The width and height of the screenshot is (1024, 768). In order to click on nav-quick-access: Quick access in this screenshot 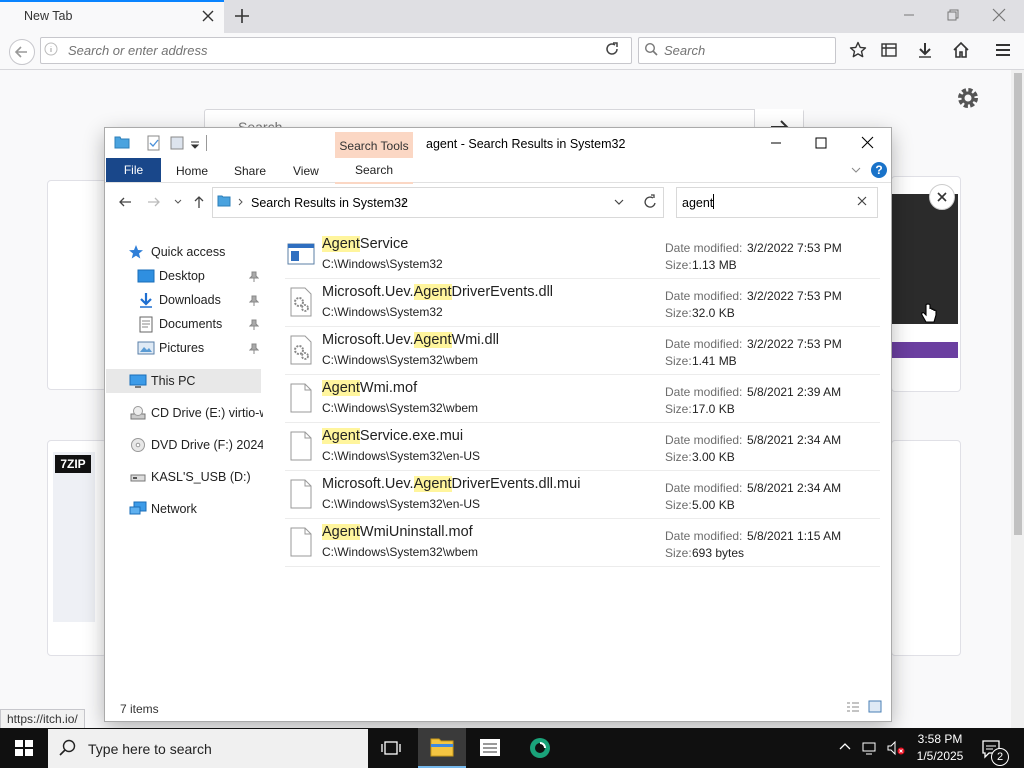, I will do `click(188, 252)`.